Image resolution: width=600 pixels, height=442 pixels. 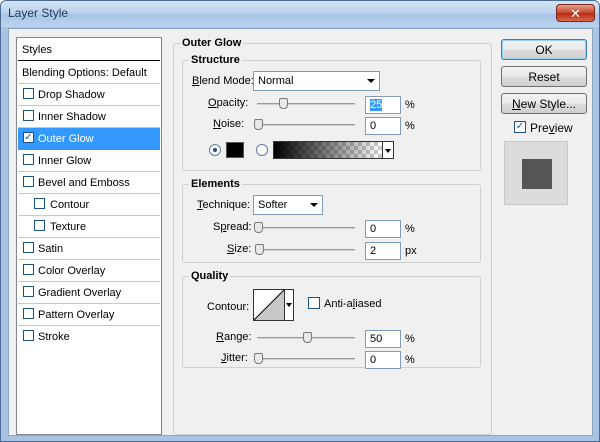 I want to click on blend-mode-value: Normal, so click(x=276, y=81).